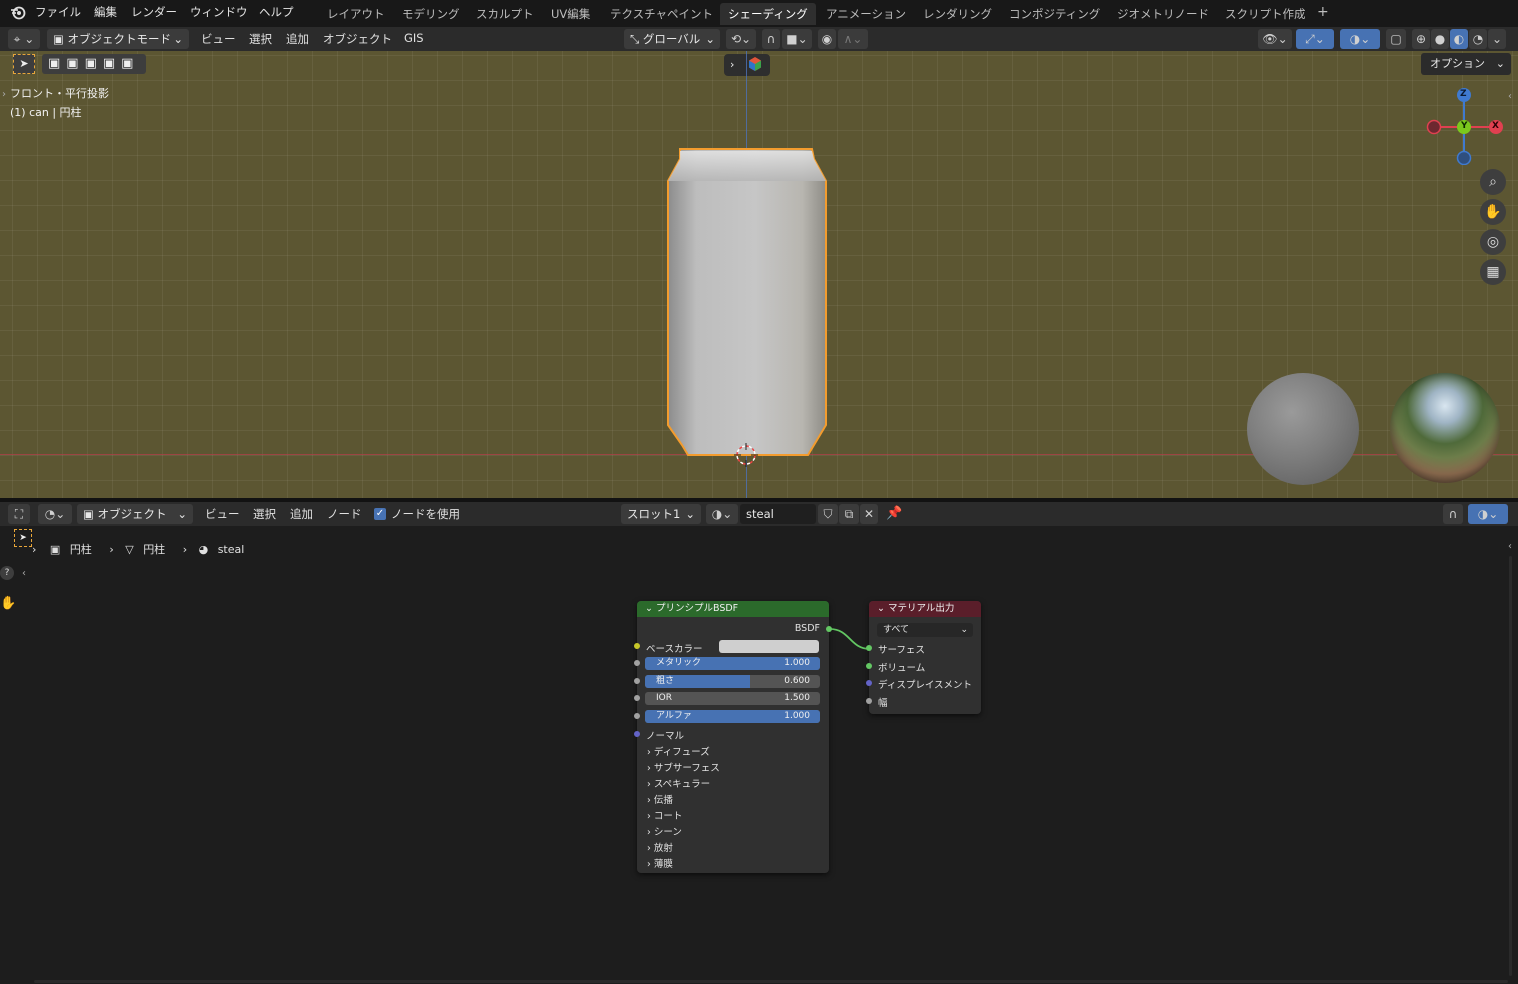 The height and width of the screenshot is (984, 1518). What do you see at coordinates (683, 767) in the screenshot?
I see `panel-subsurface: › サブサーフェス` at bounding box center [683, 767].